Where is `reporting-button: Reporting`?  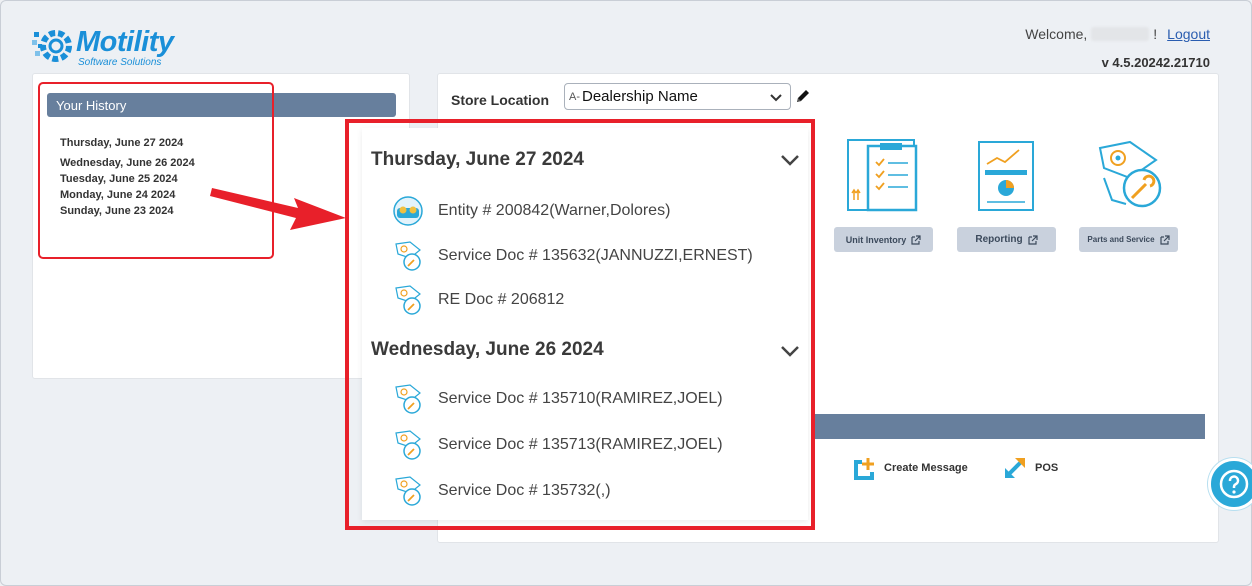 reporting-button: Reporting is located at coordinates (1006, 239).